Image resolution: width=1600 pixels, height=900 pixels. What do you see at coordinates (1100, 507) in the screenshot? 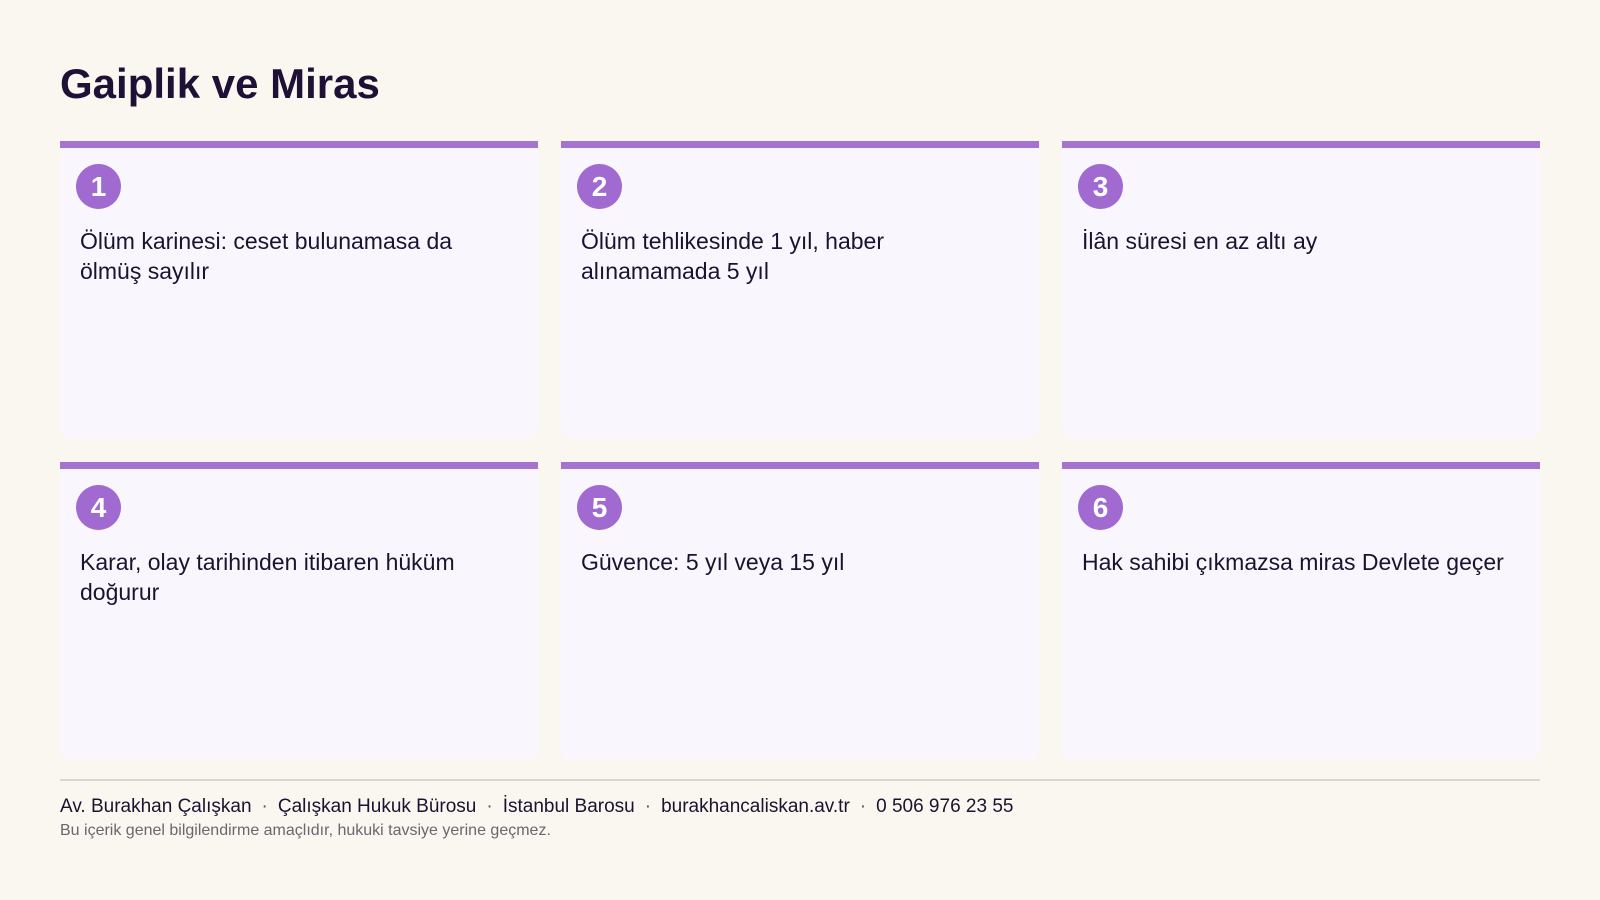
I see `card-number-badge: 6` at bounding box center [1100, 507].